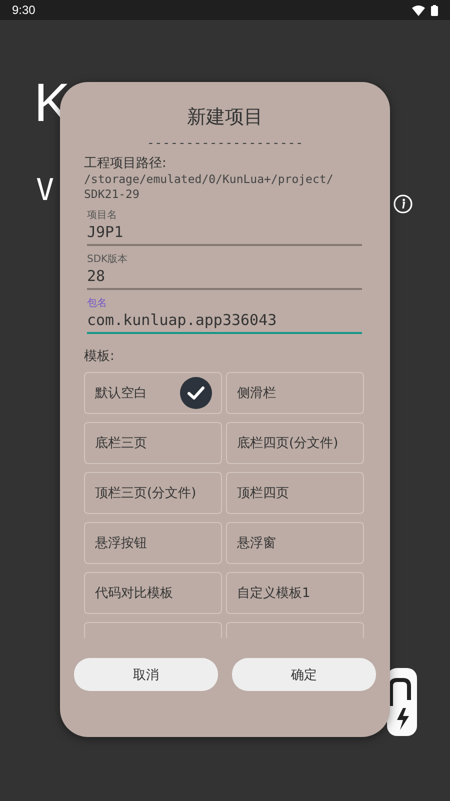  What do you see at coordinates (100, 357) in the screenshot?
I see `templates-label: 模板:` at bounding box center [100, 357].